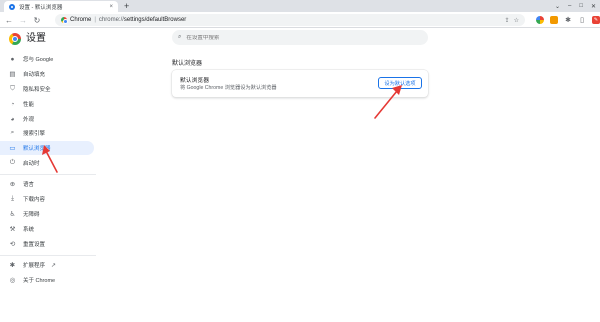 This screenshot has width=600, height=322. What do you see at coordinates (36, 38) in the screenshot?
I see `page-title: 设置` at bounding box center [36, 38].